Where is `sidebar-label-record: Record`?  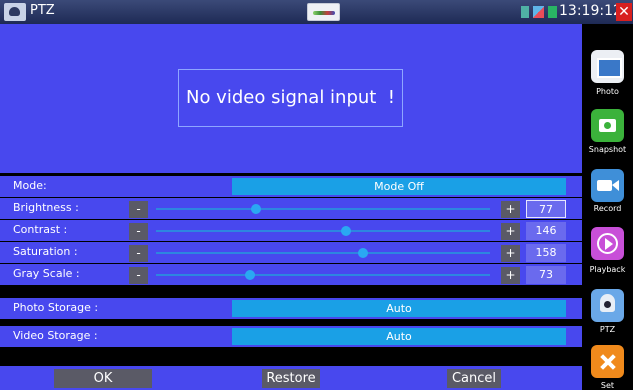 sidebar-label-record: Record is located at coordinates (607, 208).